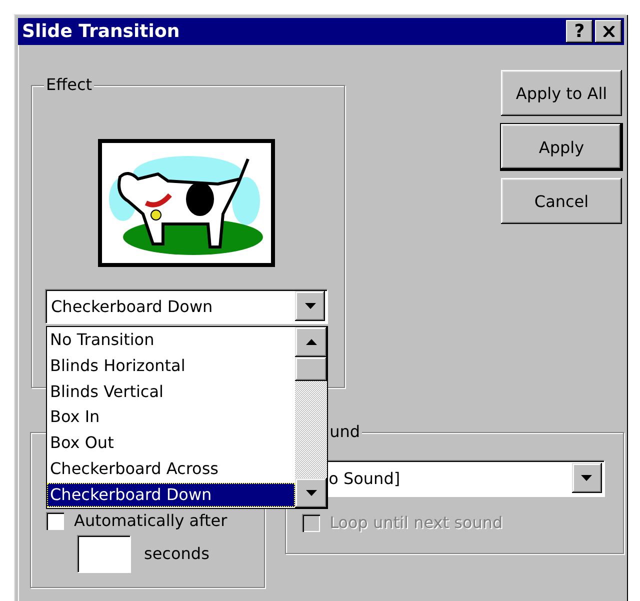  Describe the element at coordinates (579, 31) in the screenshot. I see `help-button: ?` at that location.